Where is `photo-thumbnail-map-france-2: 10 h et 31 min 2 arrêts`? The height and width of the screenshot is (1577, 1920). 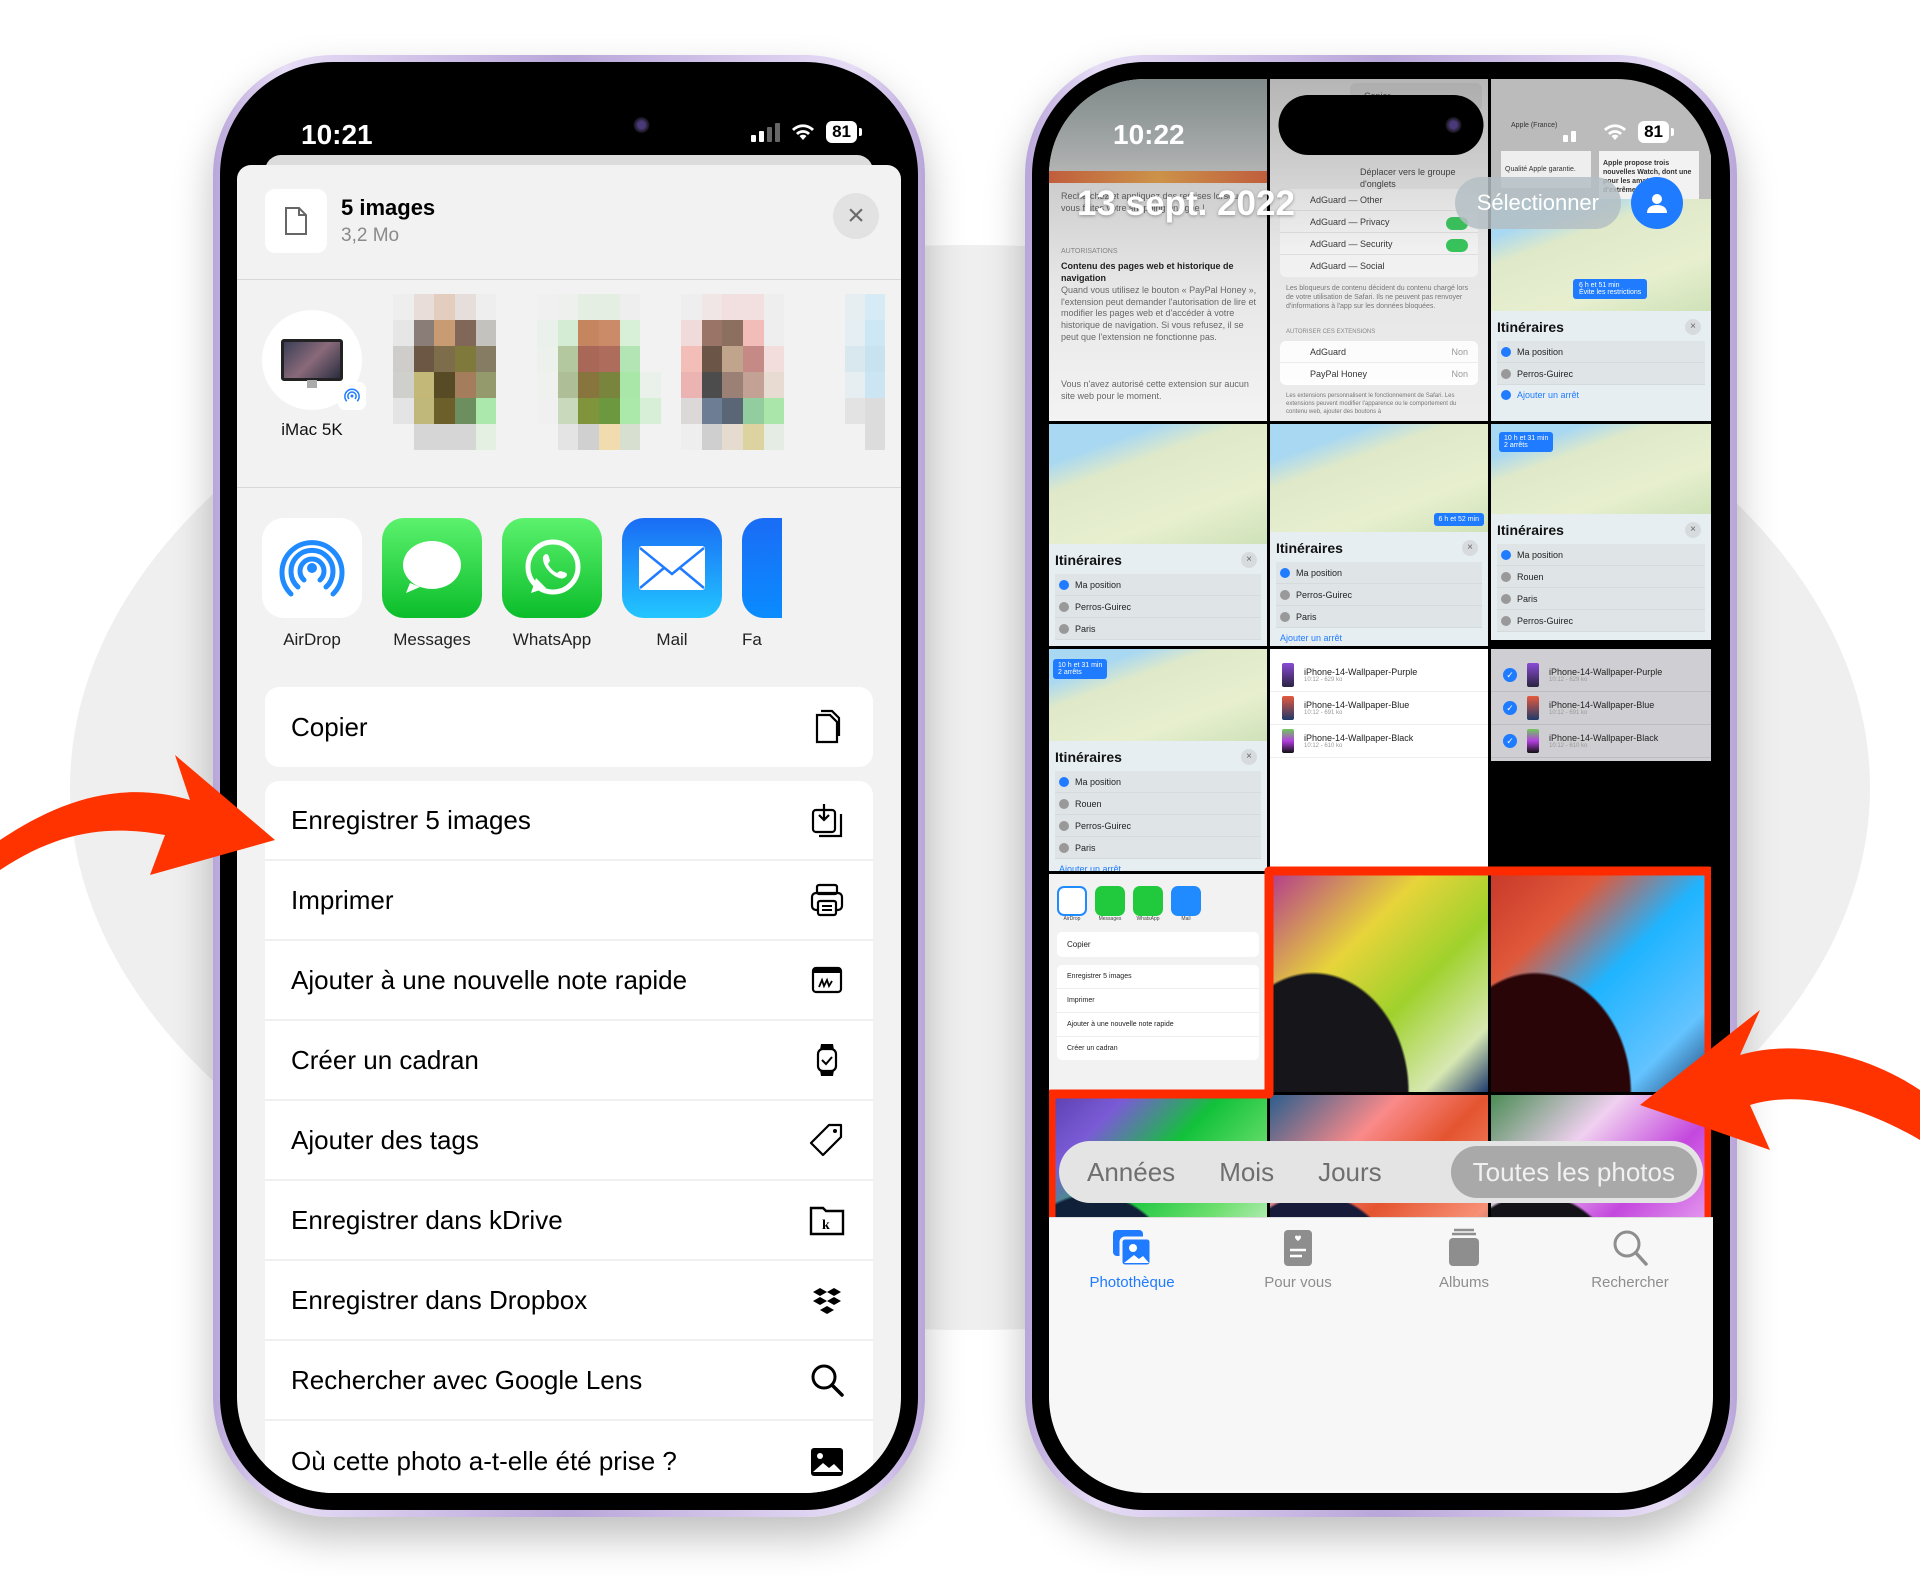
photo-thumbnail-map-france-2: 10 h et 31 min 2 arrêts is located at coordinates (1158, 695).